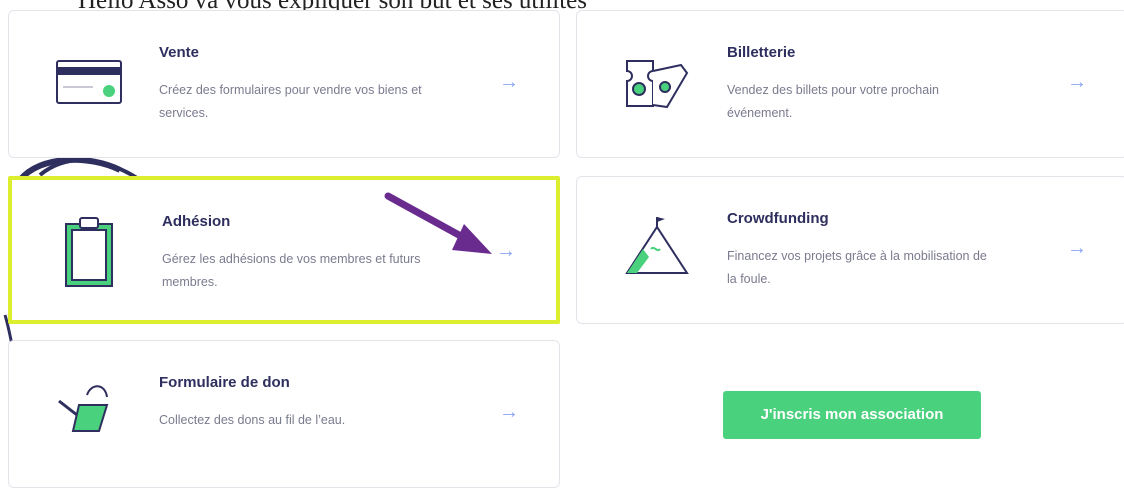 The width and height of the screenshot is (1124, 488). Describe the element at coordinates (89, 252) in the screenshot. I see `clipboard-icon` at that location.